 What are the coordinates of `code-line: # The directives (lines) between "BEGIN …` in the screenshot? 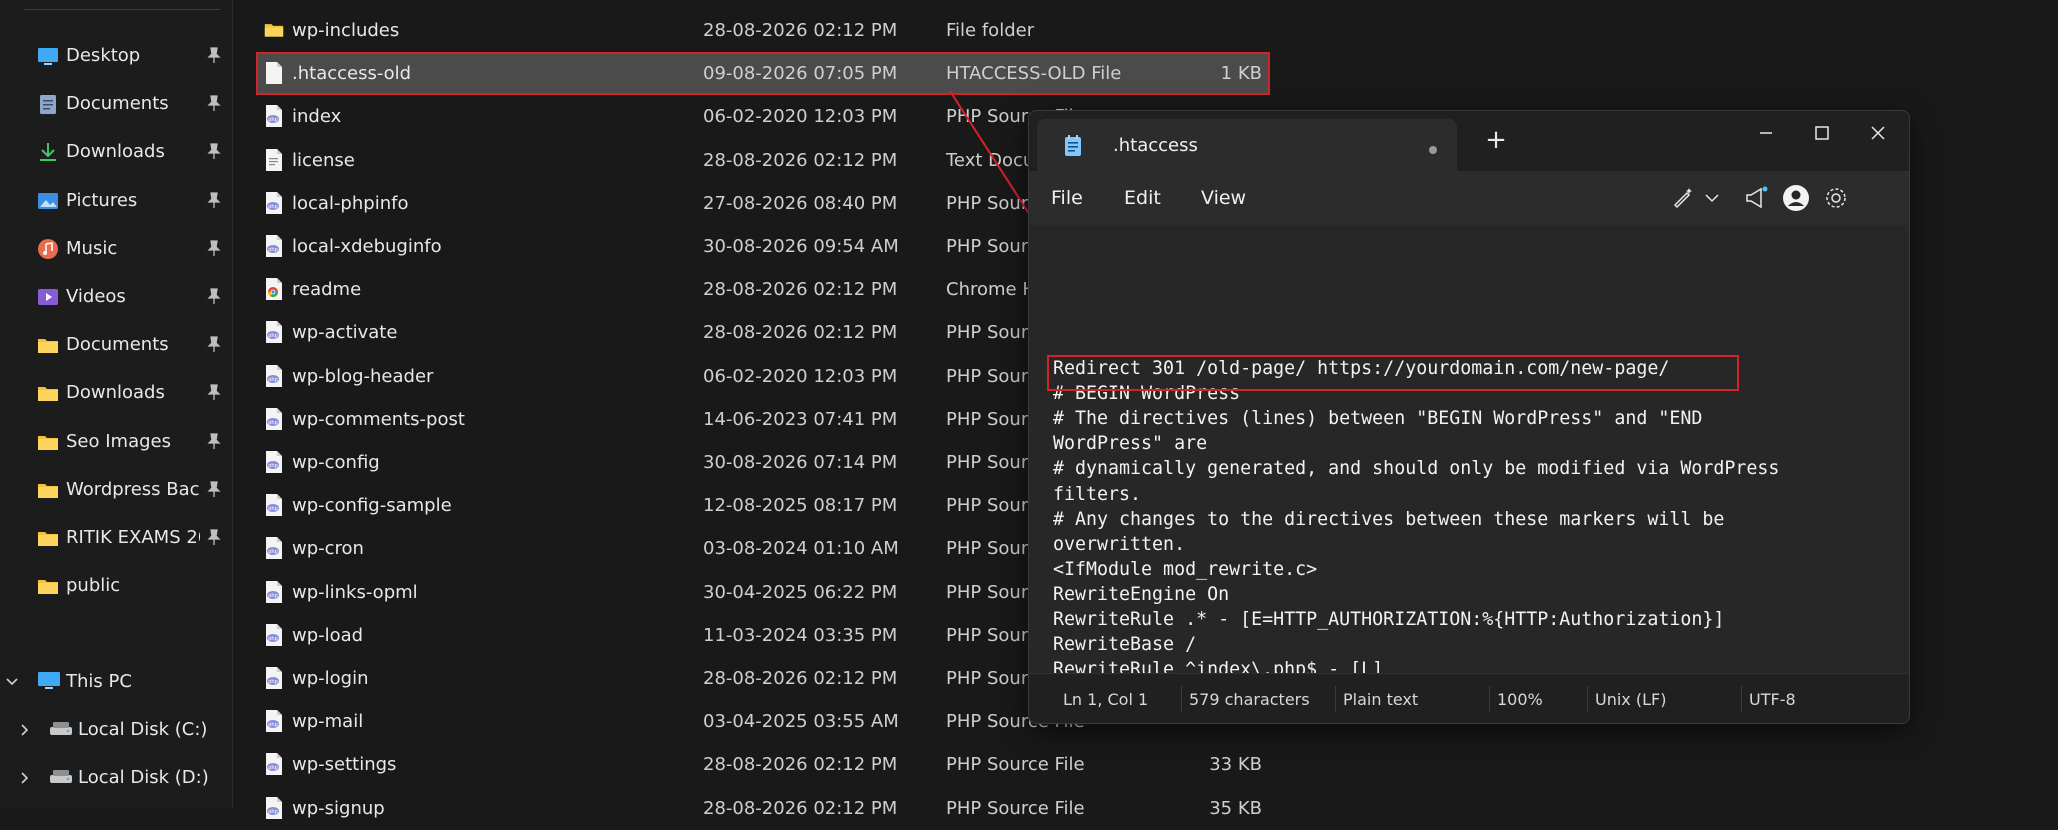 It's located at (1378, 419).